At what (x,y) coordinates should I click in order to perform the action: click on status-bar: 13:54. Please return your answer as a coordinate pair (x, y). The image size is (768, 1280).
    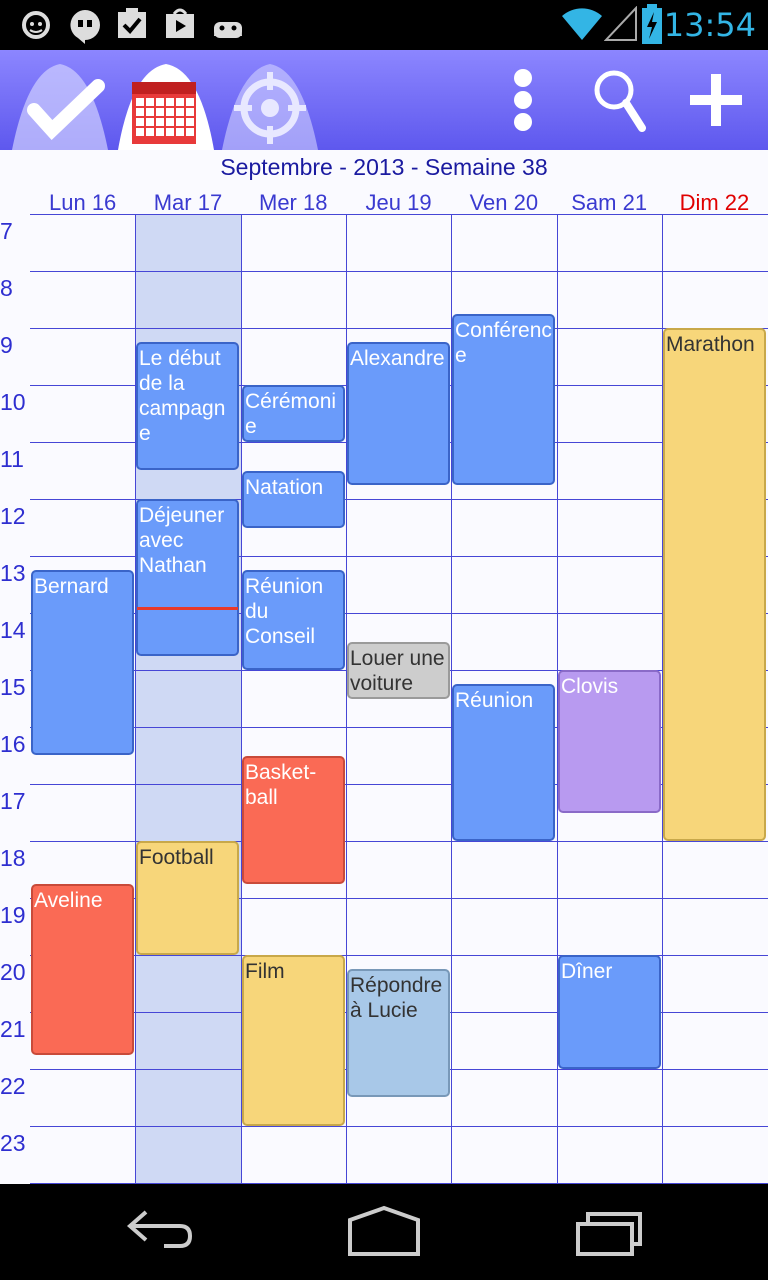
    Looking at the image, I should click on (384, 25).